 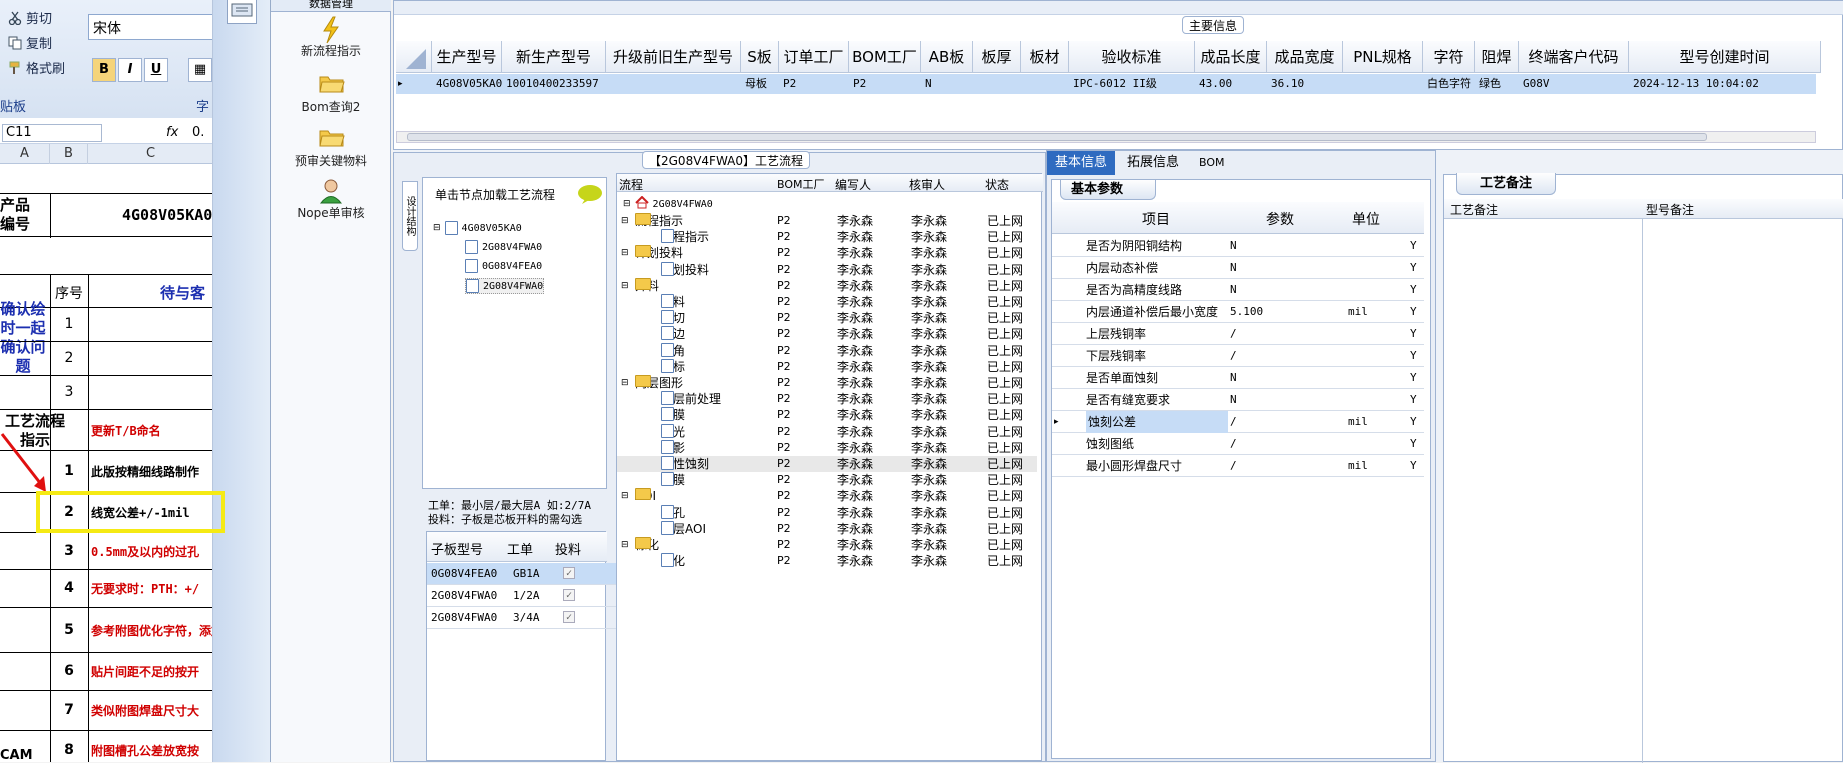 What do you see at coordinates (331, 147) in the screenshot?
I see `nav-preaudit: 预审关键物料` at bounding box center [331, 147].